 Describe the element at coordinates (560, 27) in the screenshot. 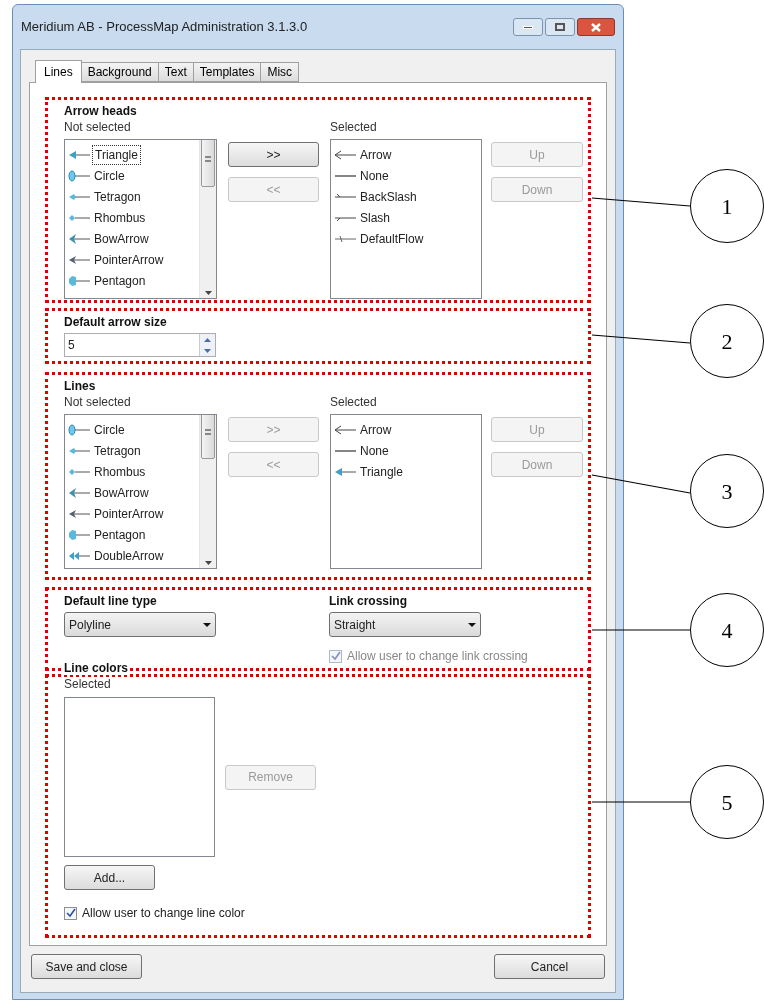

I see `maximize-button` at that location.